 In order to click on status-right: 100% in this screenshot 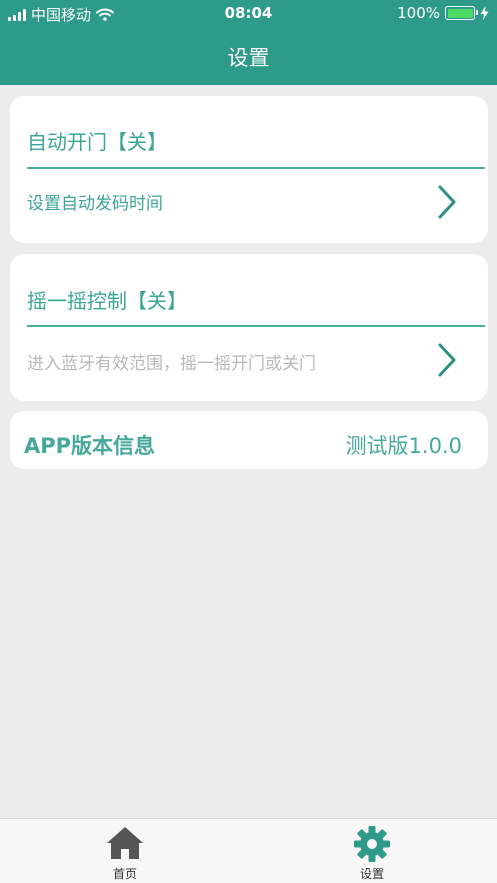, I will do `click(443, 13)`.